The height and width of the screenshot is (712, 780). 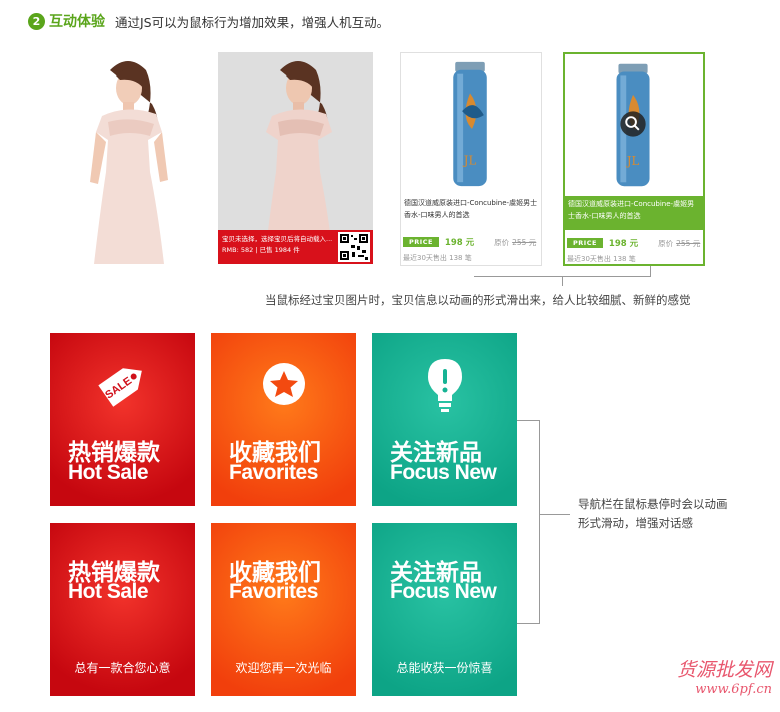 I want to click on site-watermark: 货源批发网 www.6pf.cn, so click(x=724, y=676).